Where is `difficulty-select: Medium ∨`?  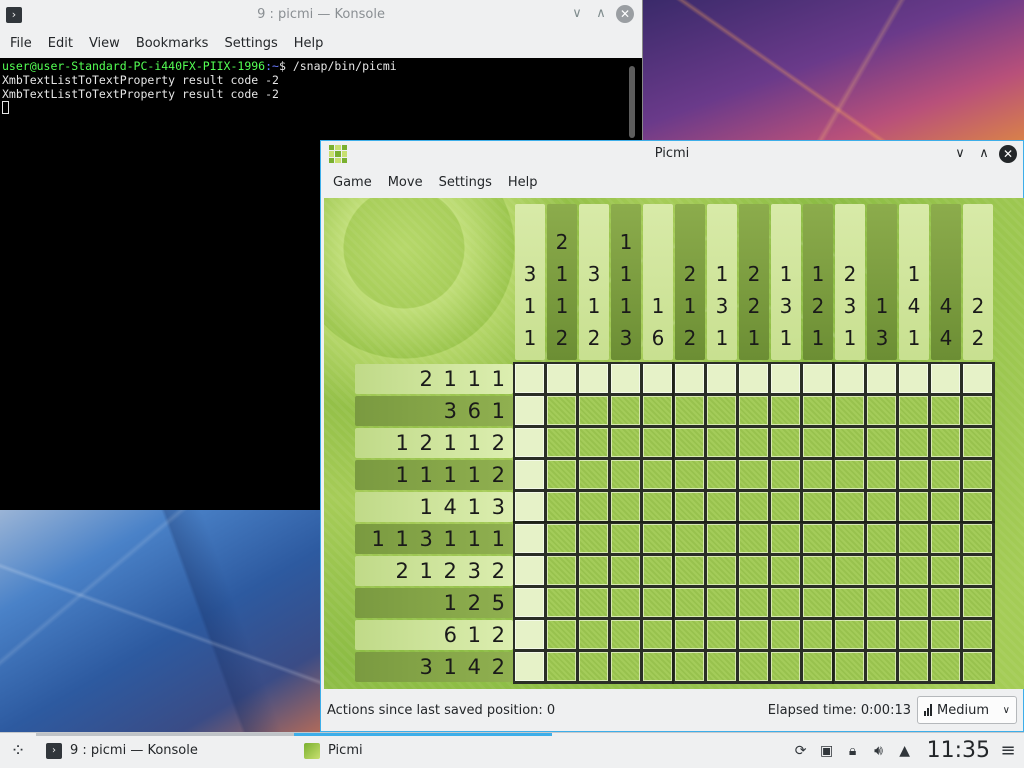
difficulty-select: Medium ∨ is located at coordinates (967, 710).